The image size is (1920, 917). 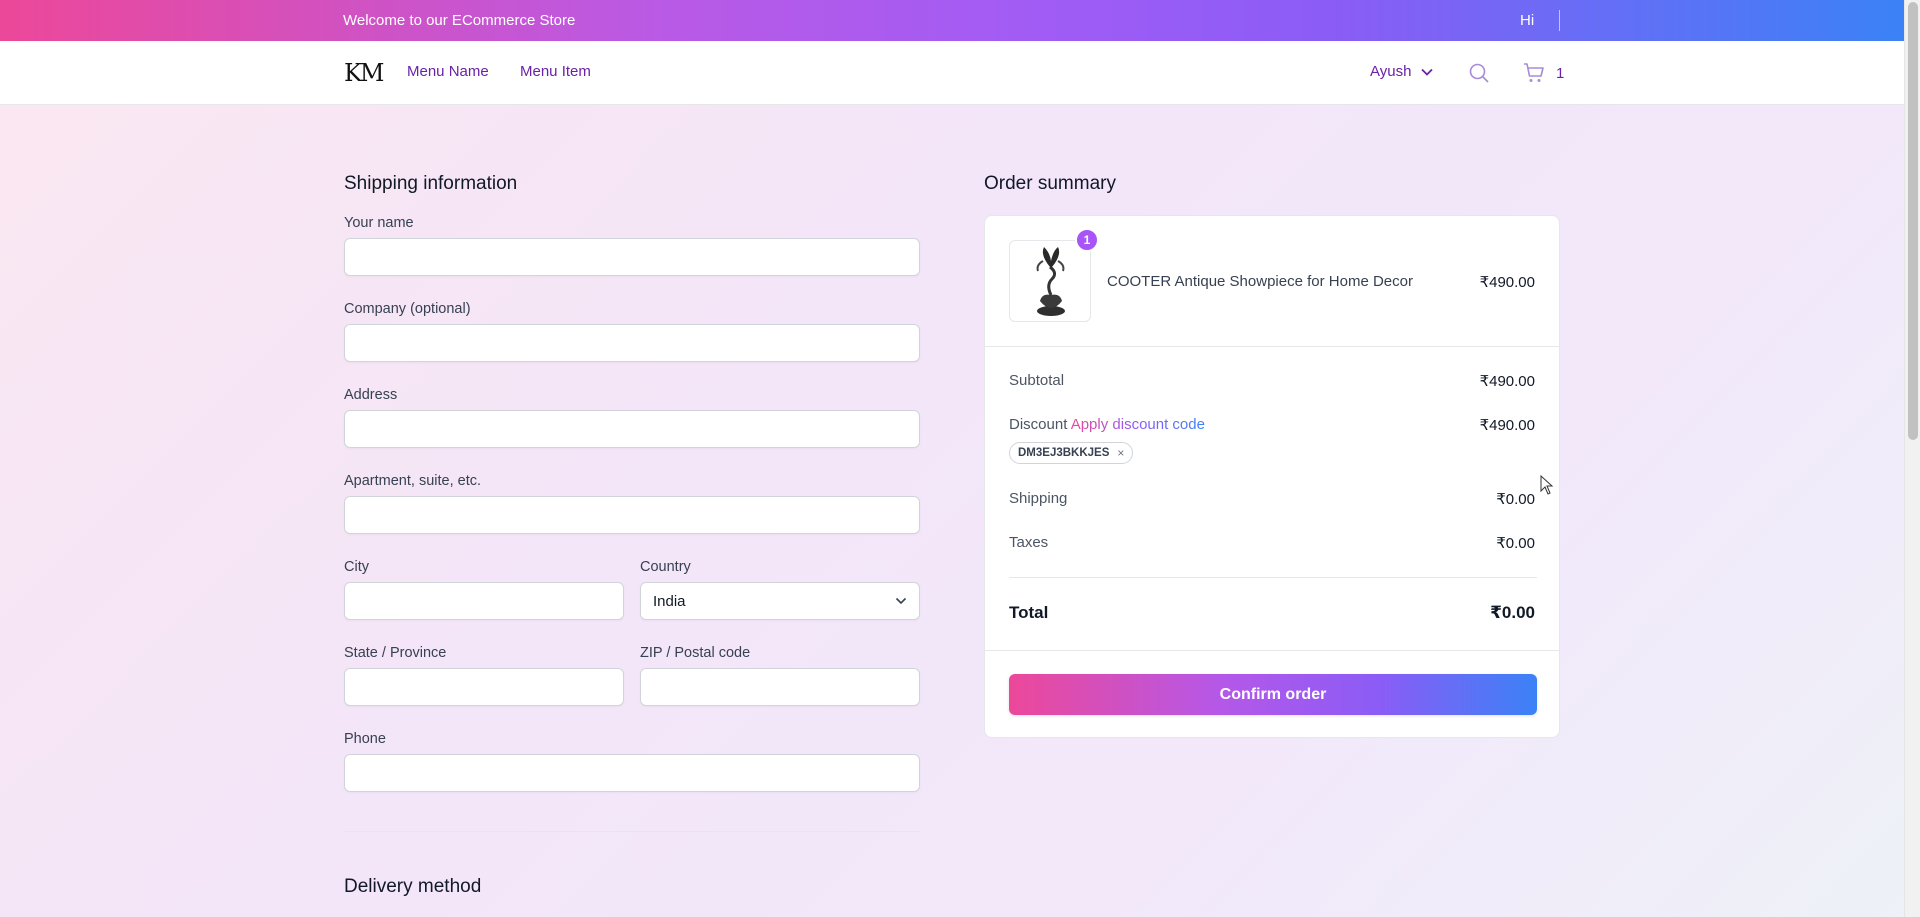 I want to click on greeting-text: Hi, so click(x=1527, y=20).